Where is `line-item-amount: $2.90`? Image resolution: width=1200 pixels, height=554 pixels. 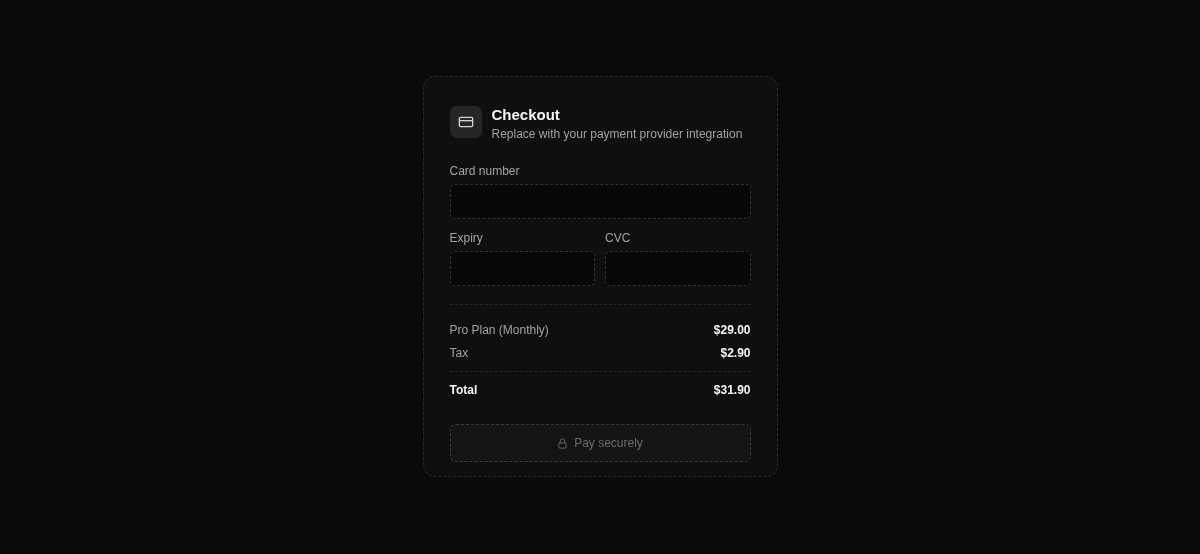 line-item-amount: $2.90 is located at coordinates (735, 353).